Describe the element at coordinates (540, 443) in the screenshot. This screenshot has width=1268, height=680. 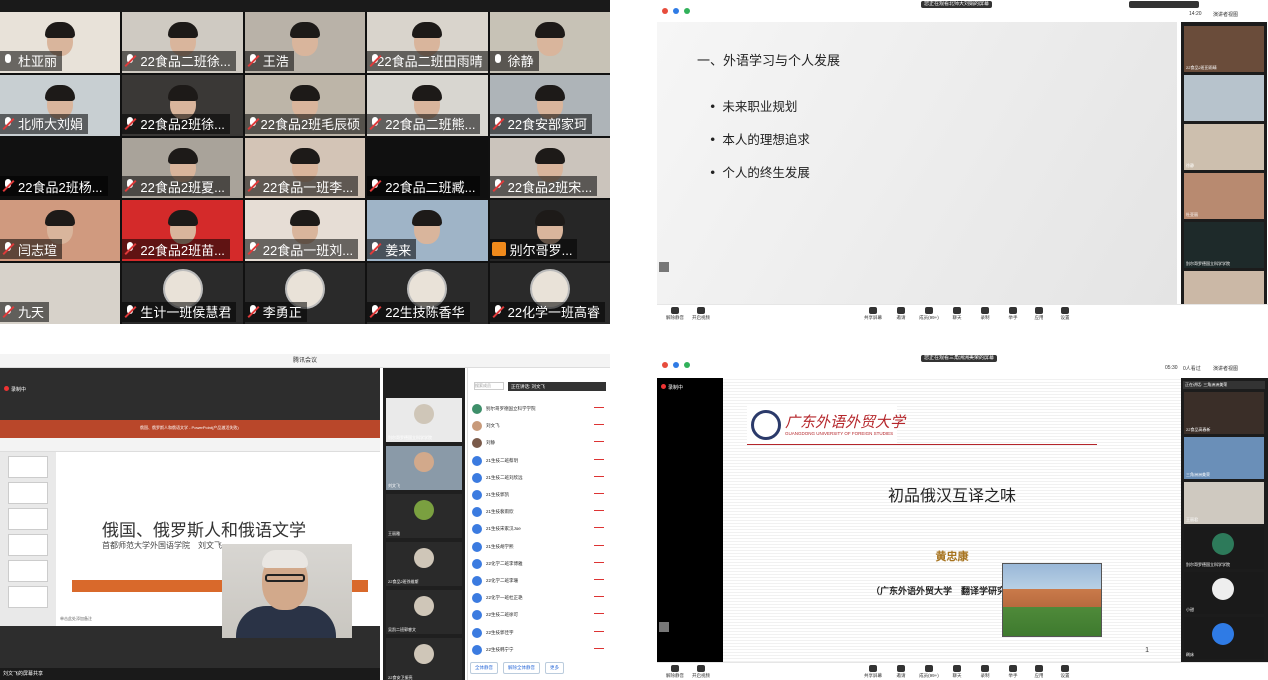
I see `participant-row: 刘静` at that location.